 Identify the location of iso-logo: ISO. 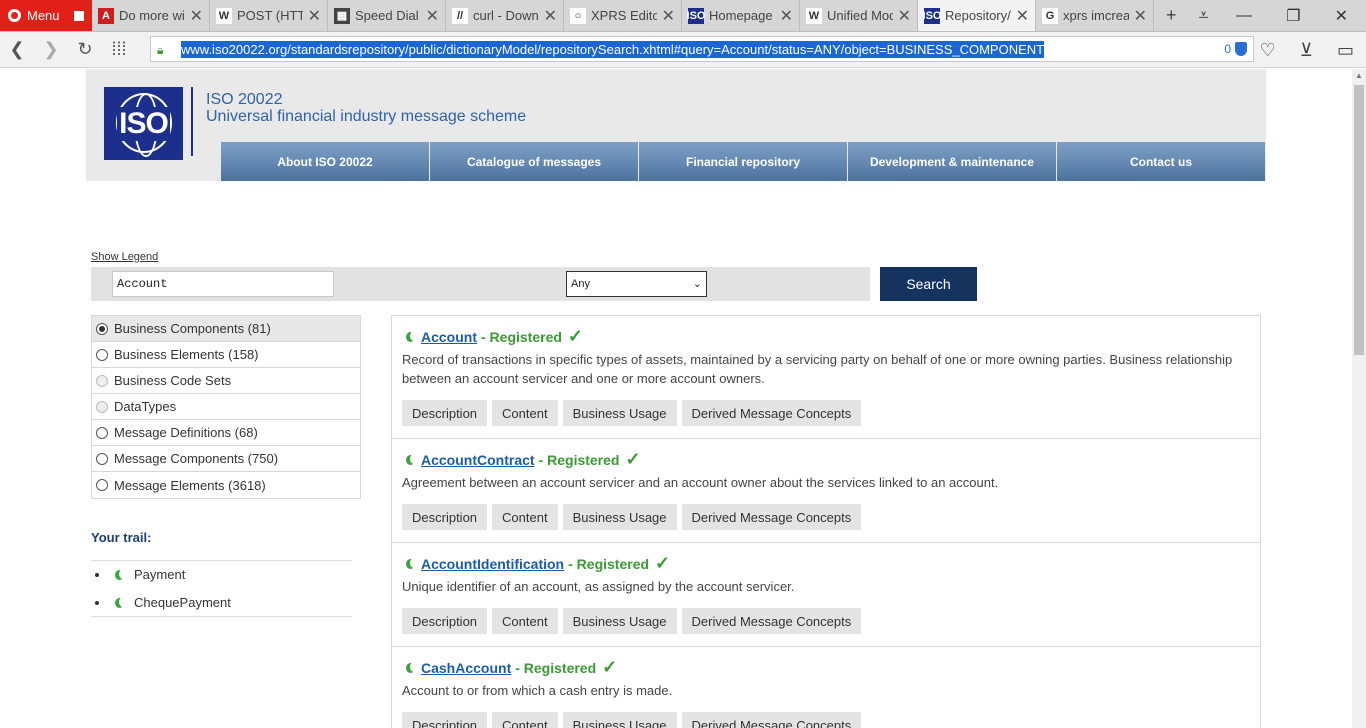
(143, 123).